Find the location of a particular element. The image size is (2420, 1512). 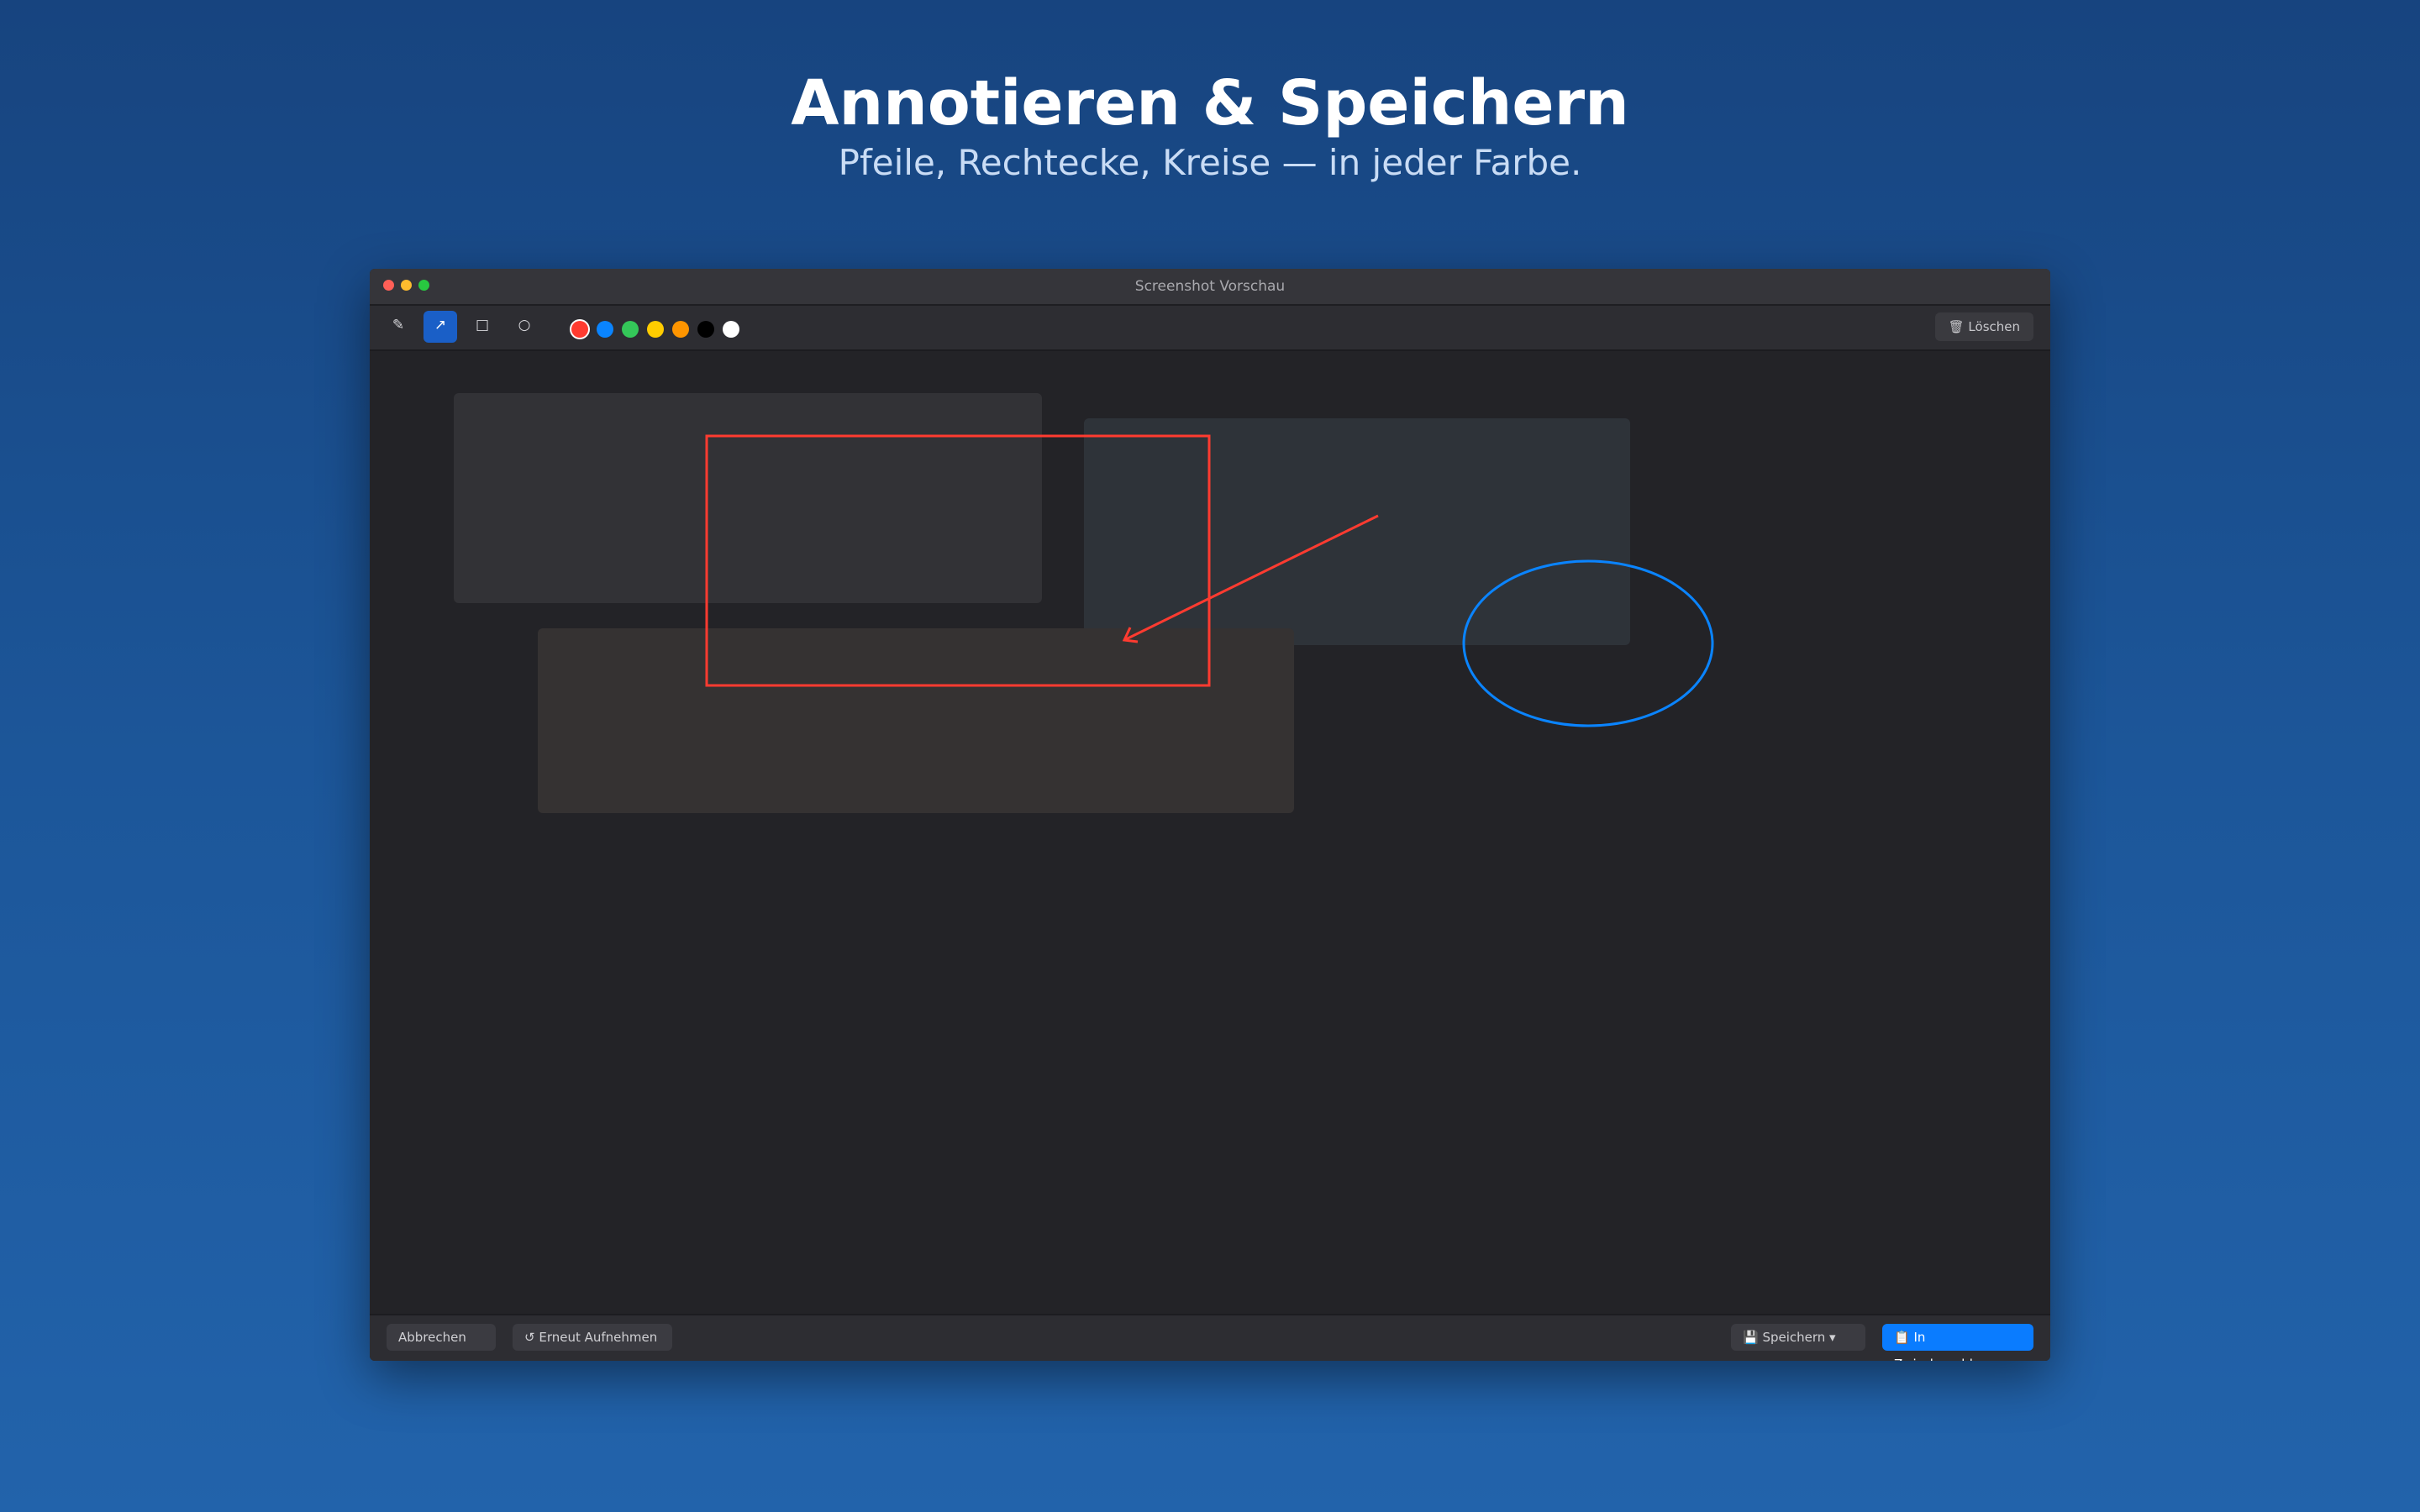

save-button: 💾 Speichern ▾ is located at coordinates (1798, 1337).